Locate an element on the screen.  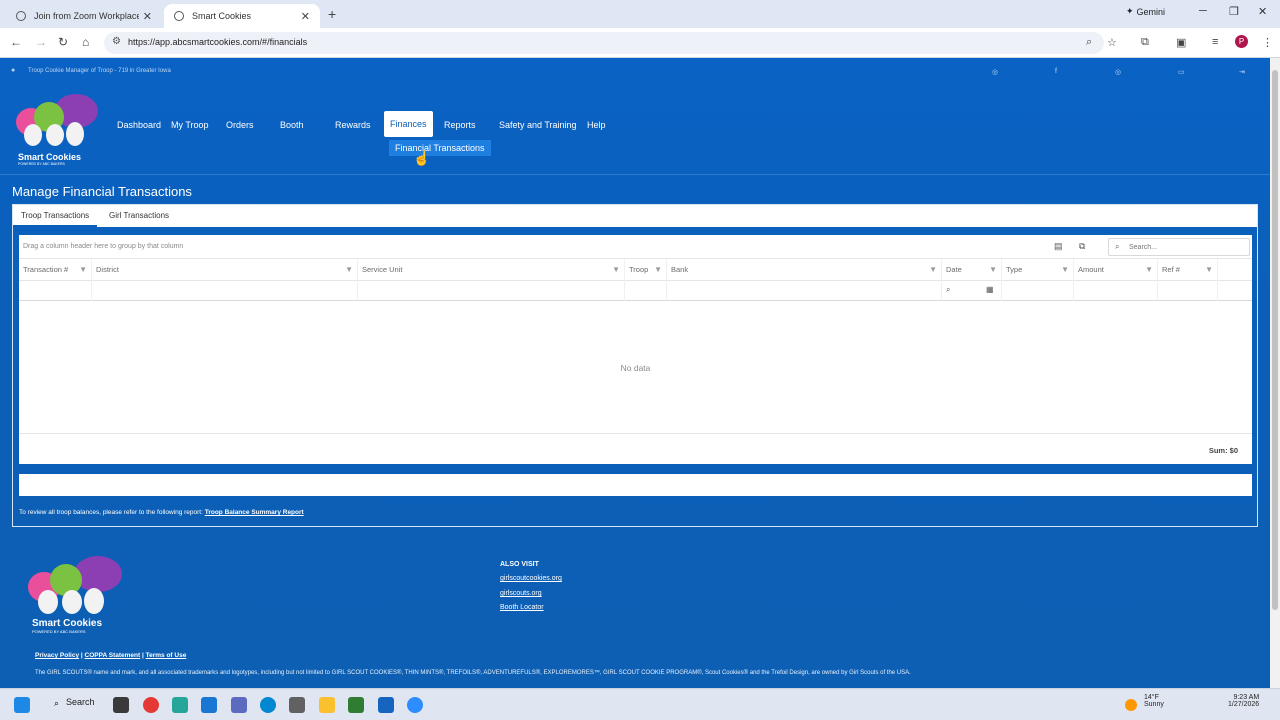
sidebar-icon: ▣ is located at coordinates (1181, 42).